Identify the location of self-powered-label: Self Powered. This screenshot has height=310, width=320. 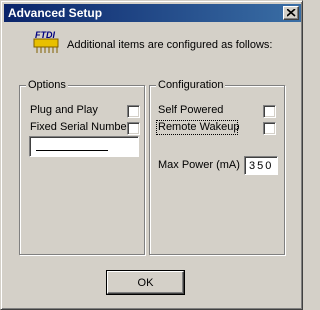
(191, 110).